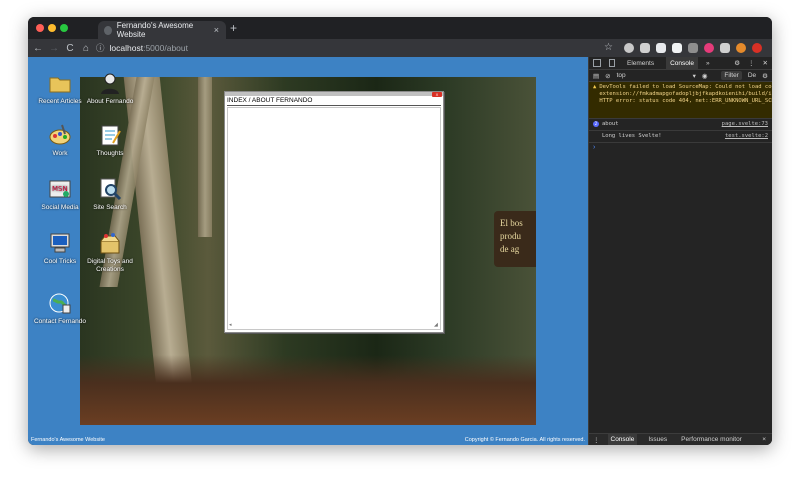 This screenshot has width=800, height=480. I want to click on desktop-icon-recent-articles: Recent Articles, so click(60, 88).